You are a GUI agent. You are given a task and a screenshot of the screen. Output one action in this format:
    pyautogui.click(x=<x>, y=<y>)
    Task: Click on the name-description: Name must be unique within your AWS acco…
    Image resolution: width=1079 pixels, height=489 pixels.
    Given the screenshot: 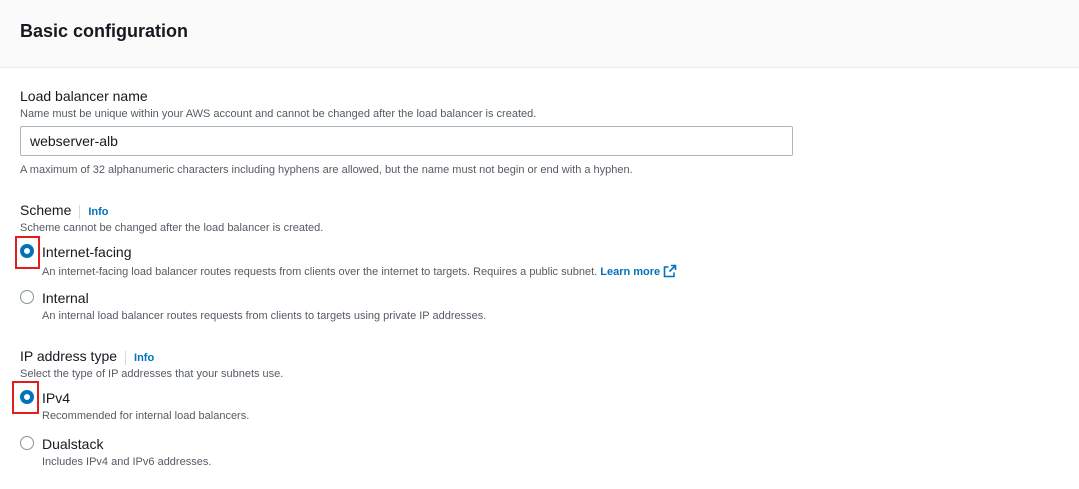 What is the action you would take?
    pyautogui.click(x=278, y=114)
    